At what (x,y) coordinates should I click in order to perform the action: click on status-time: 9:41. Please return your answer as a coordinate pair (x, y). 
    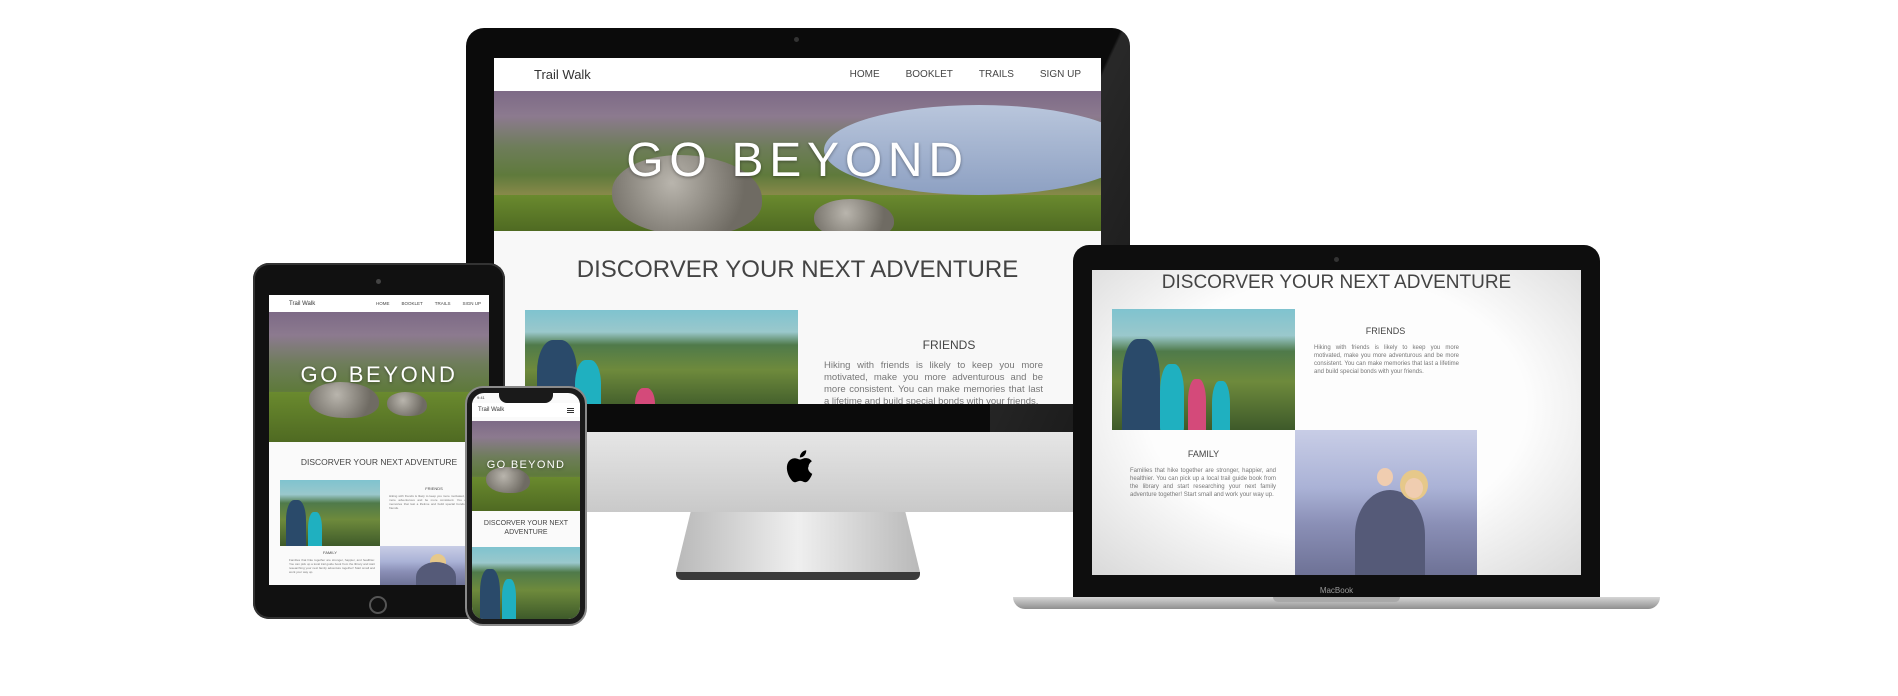
    Looking at the image, I should click on (481, 397).